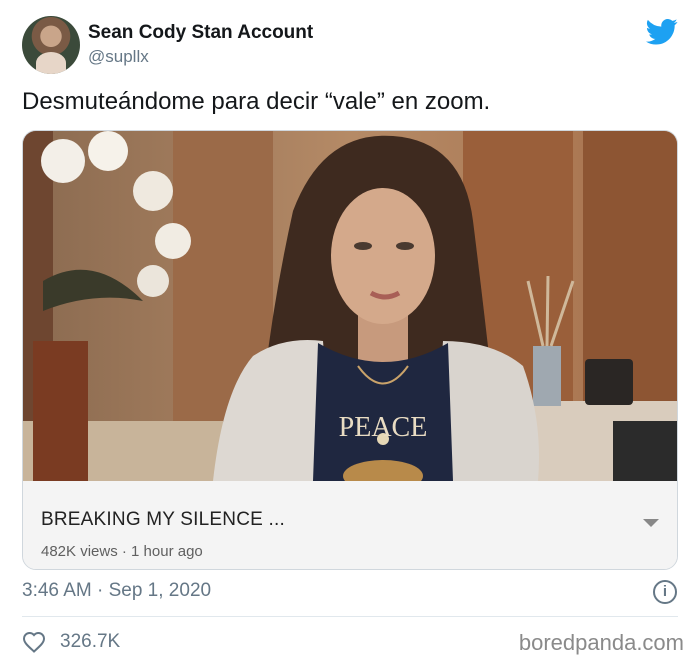  Describe the element at coordinates (352, 46) in the screenshot. I see `tweet-header: Sean Cody Stan Account @supllx` at that location.